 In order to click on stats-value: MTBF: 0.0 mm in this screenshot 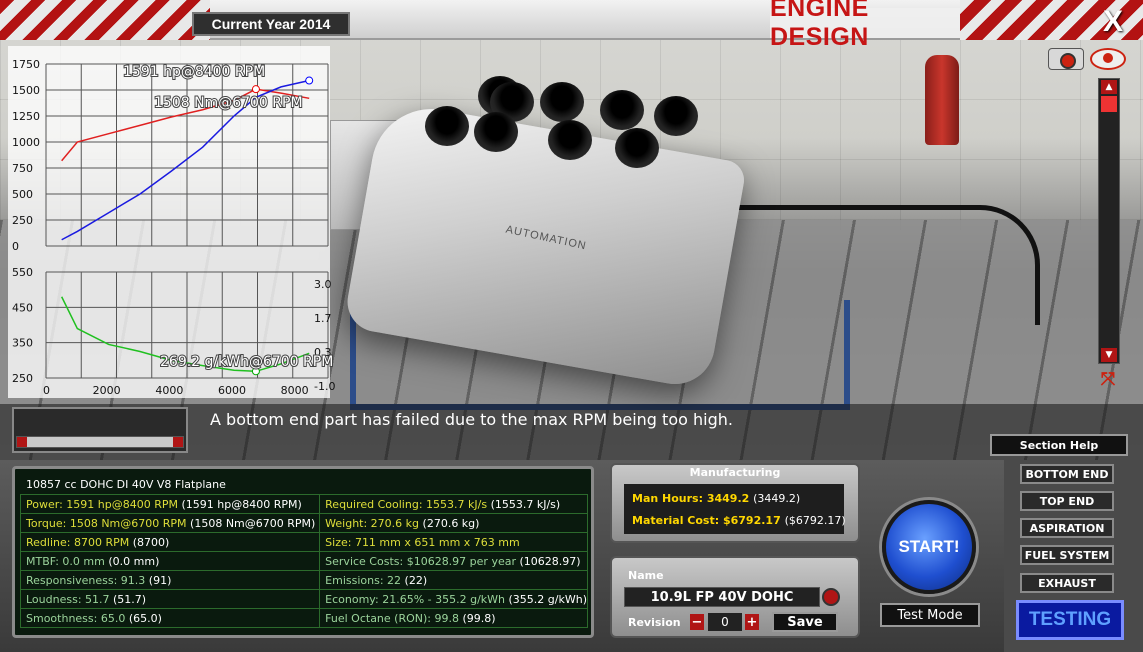, I will do `click(65, 561)`.